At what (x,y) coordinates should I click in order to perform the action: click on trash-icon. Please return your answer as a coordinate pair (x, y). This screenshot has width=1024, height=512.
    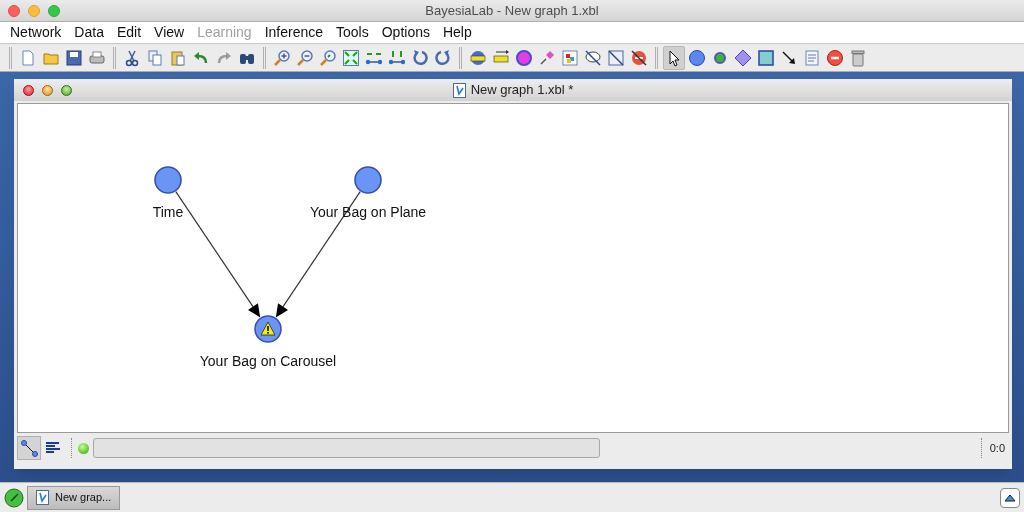
    Looking at the image, I should click on (858, 57).